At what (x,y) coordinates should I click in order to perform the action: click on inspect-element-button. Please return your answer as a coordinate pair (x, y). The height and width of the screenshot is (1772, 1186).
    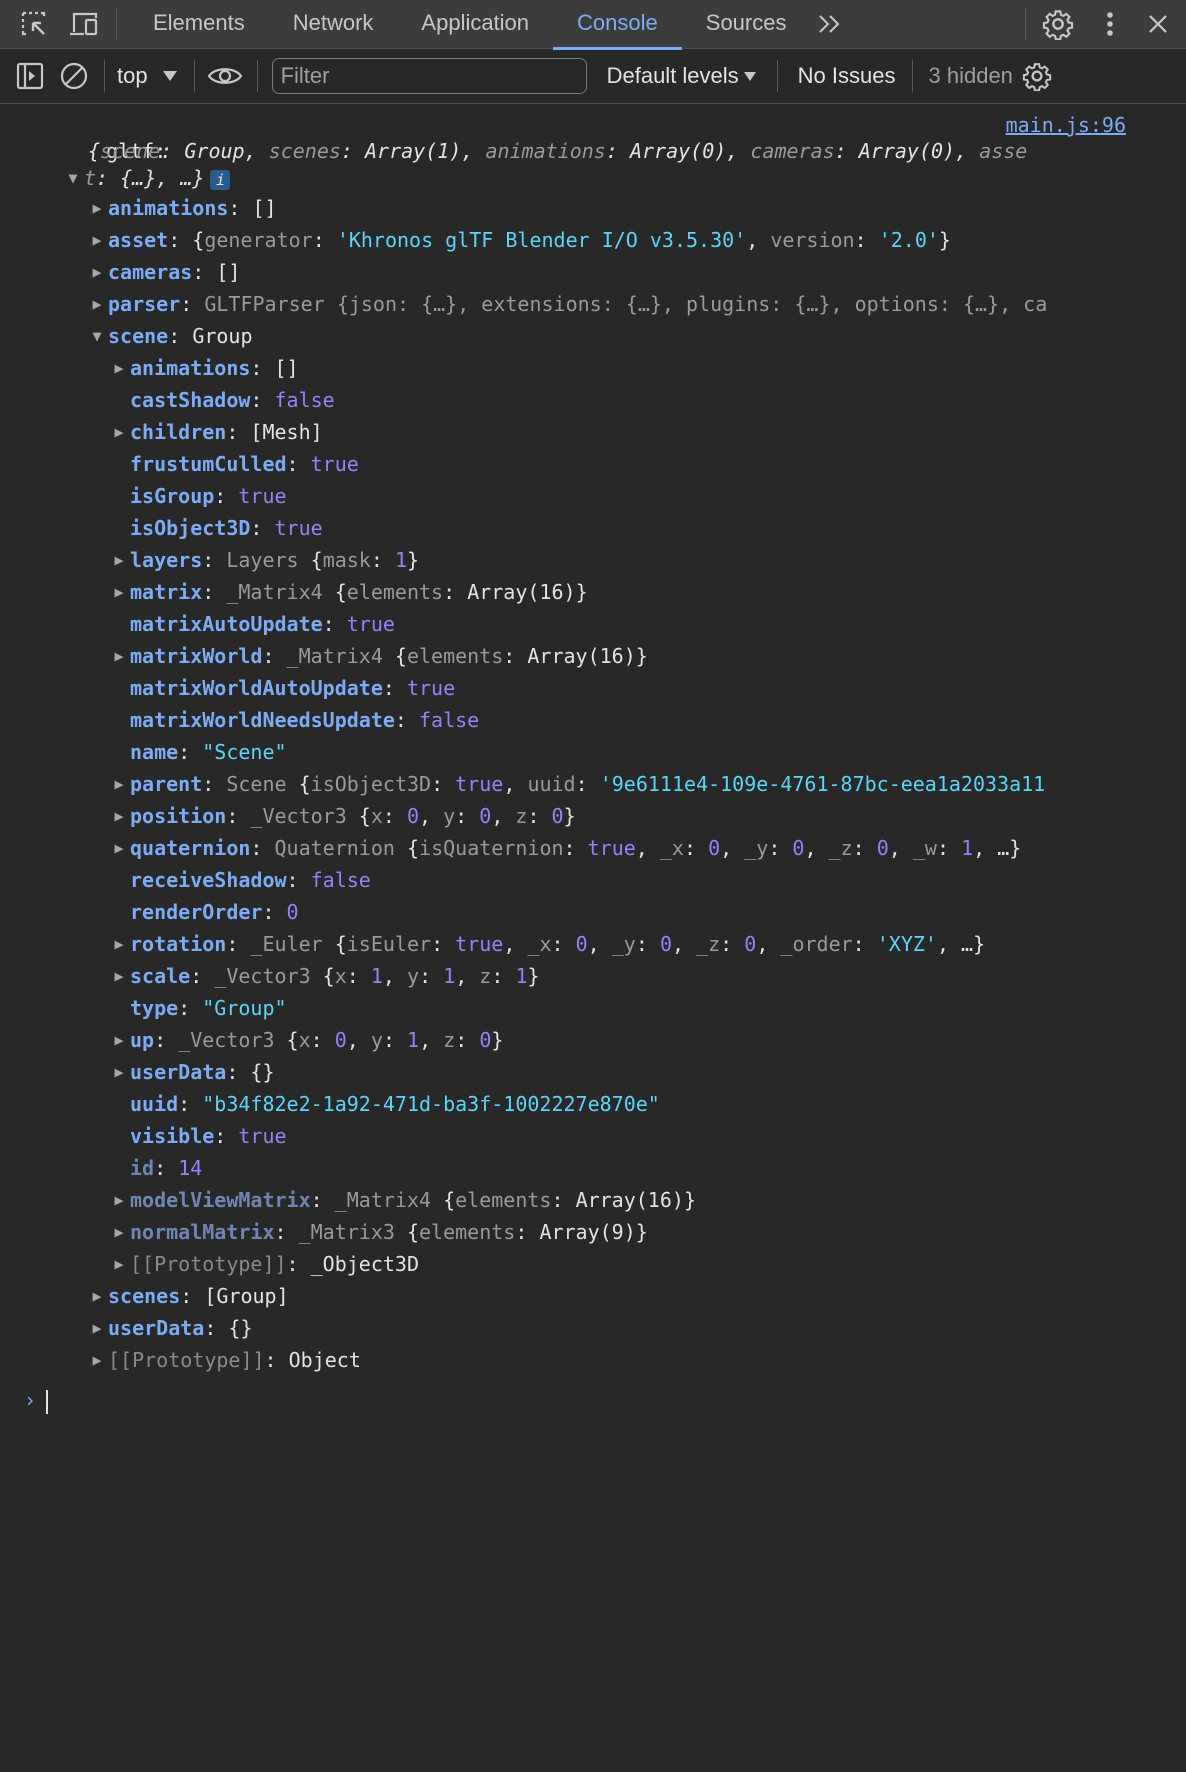
    Looking at the image, I should click on (34, 24).